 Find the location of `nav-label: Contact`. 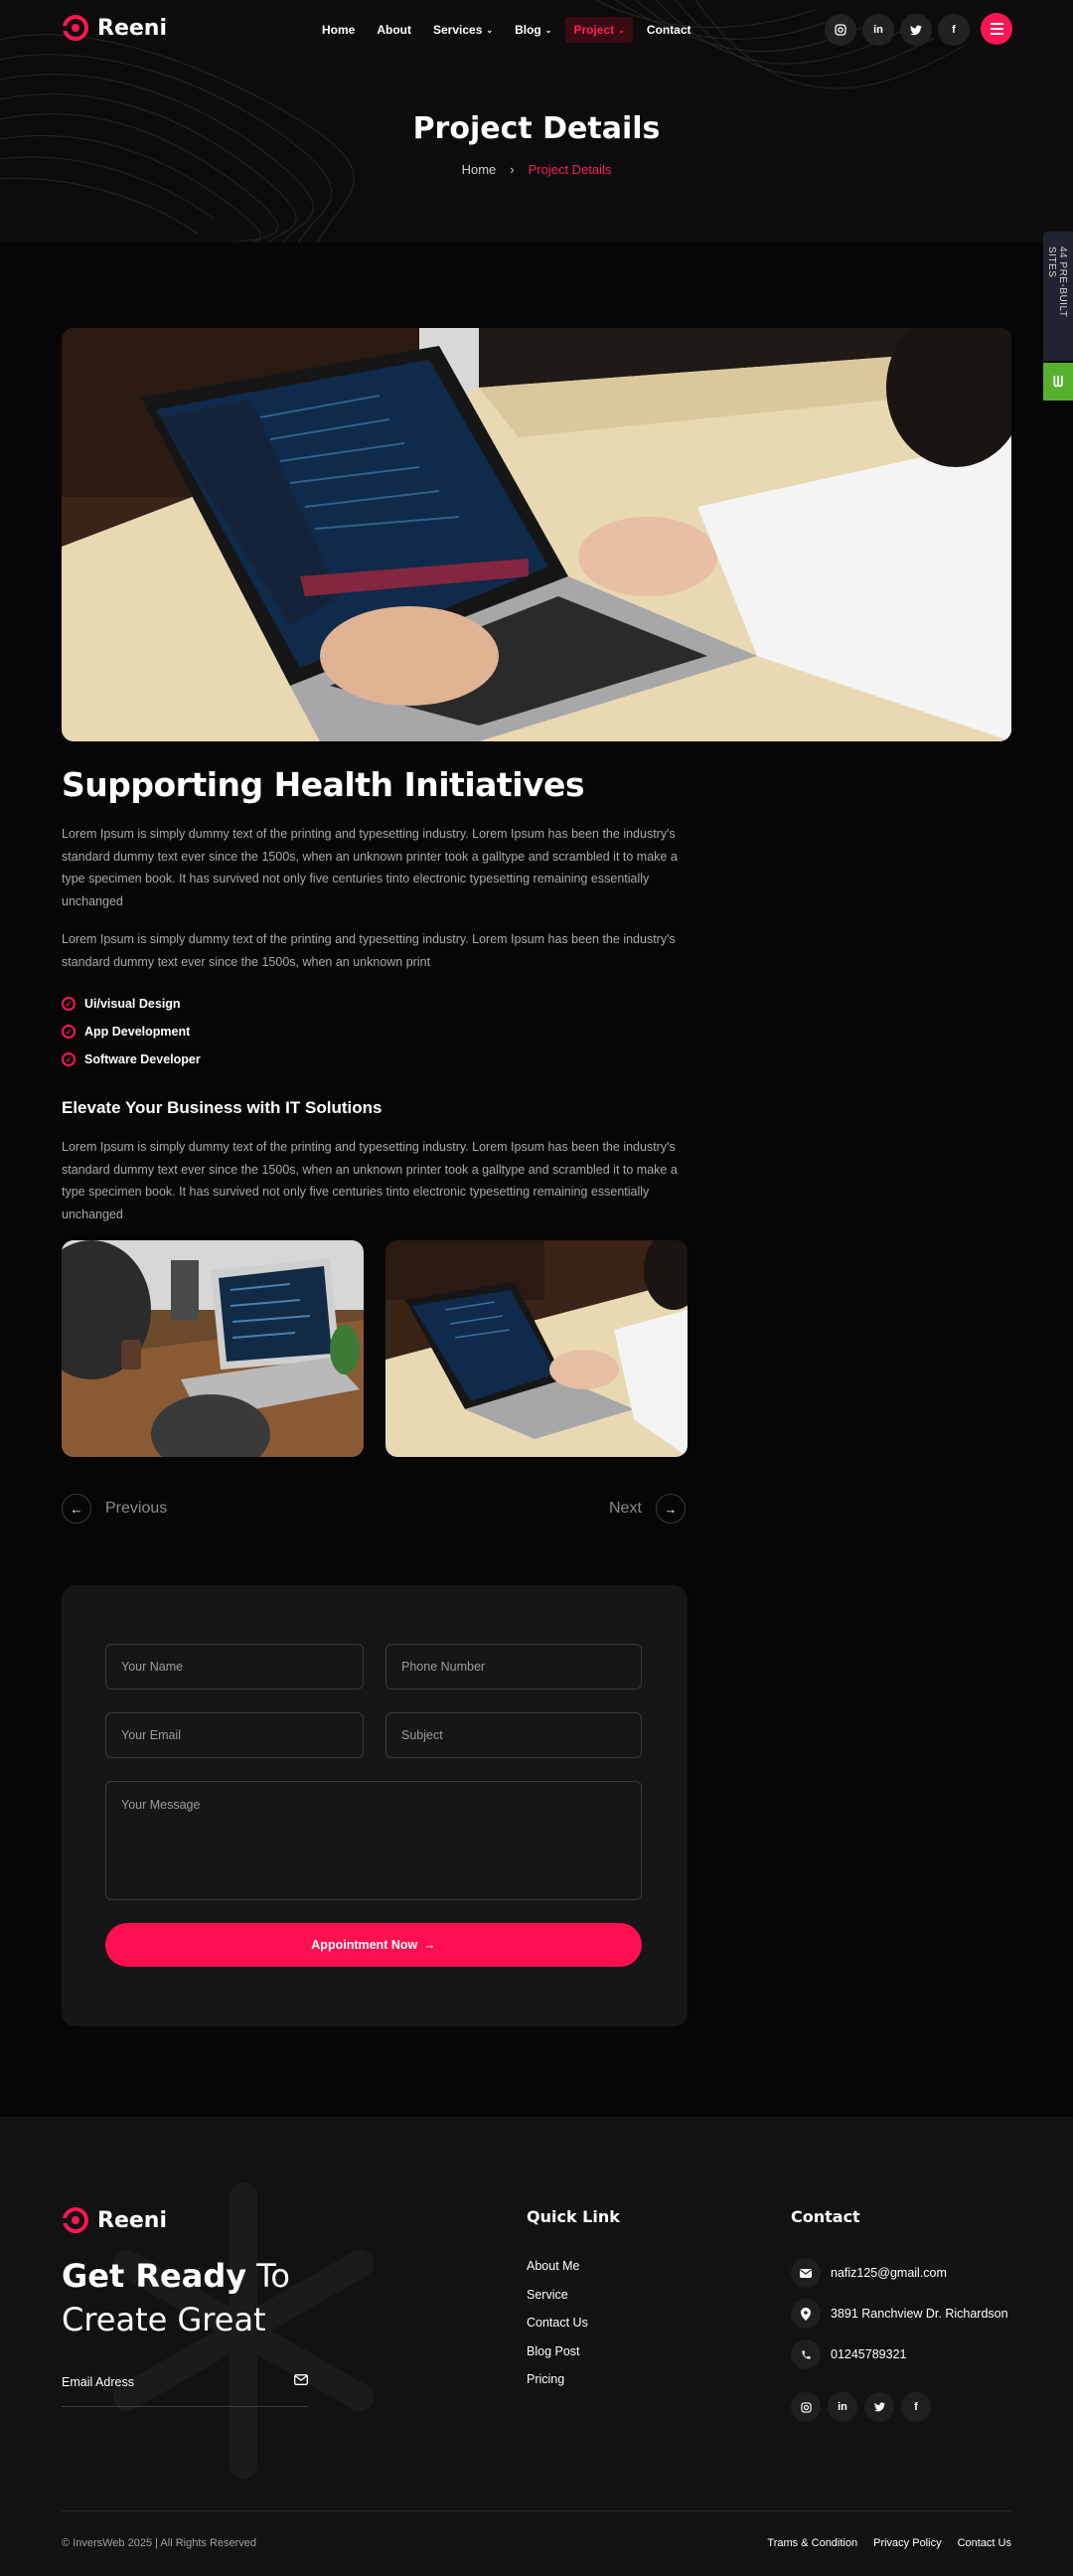

nav-label: Contact is located at coordinates (668, 30).